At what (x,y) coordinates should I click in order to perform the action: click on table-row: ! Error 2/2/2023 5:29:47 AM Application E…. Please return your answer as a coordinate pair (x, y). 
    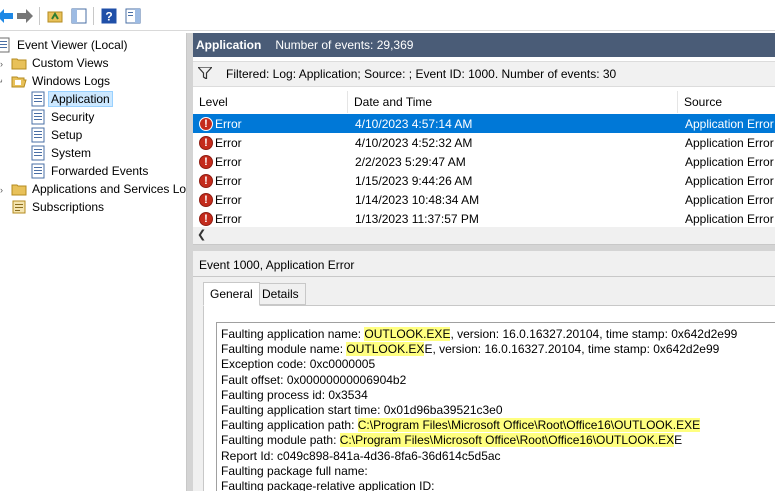
    Looking at the image, I should click on (484, 161).